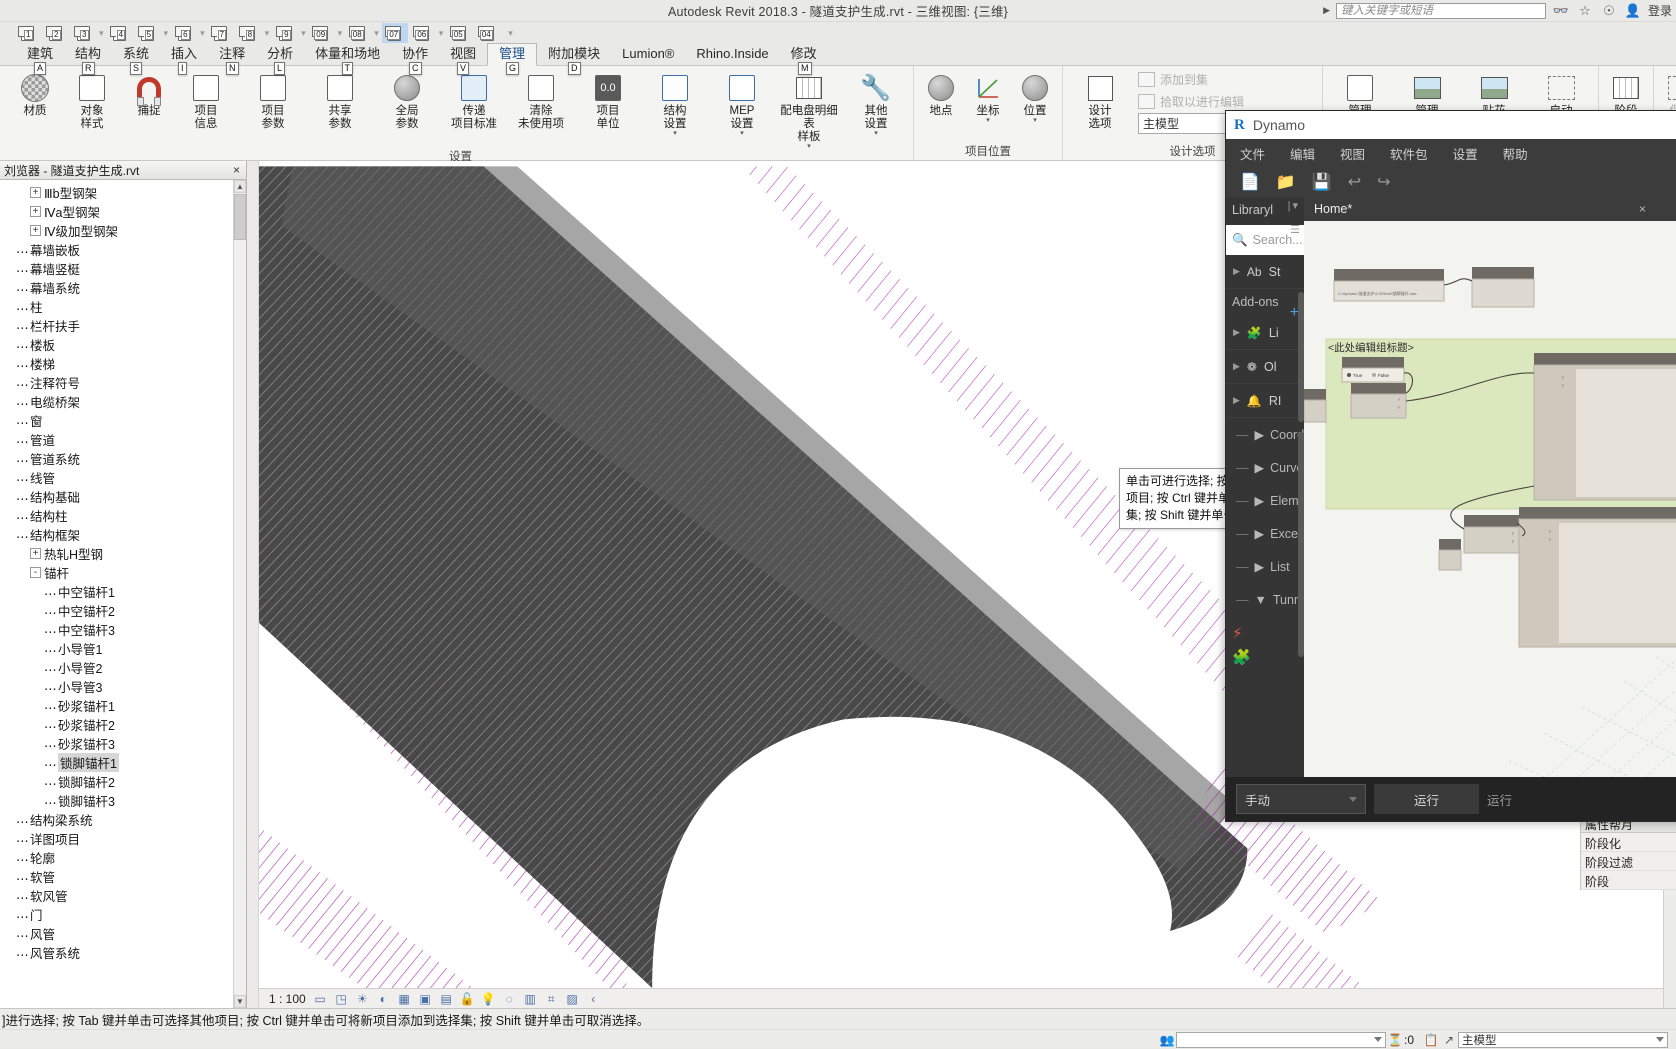 The width and height of the screenshot is (1676, 1049). What do you see at coordinates (123, 439) in the screenshot?
I see `tree-item: ⋯管道` at bounding box center [123, 439].